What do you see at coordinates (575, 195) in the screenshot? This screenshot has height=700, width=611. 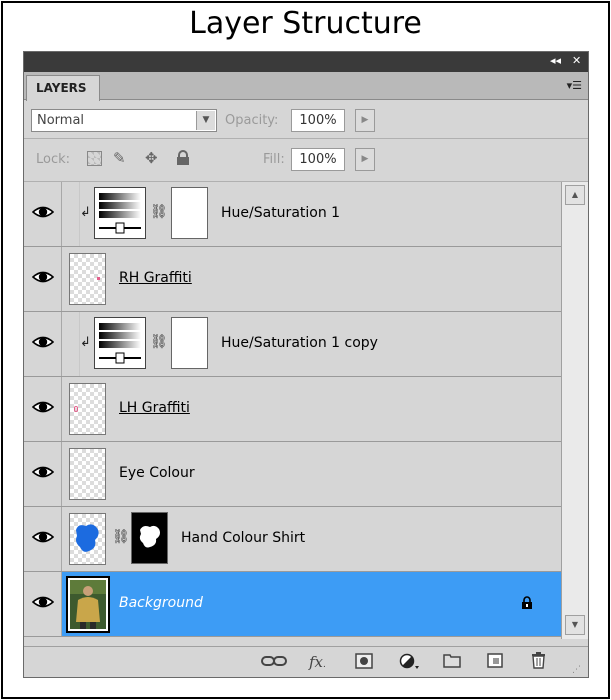 I see `scroll-up-button: ▲` at bounding box center [575, 195].